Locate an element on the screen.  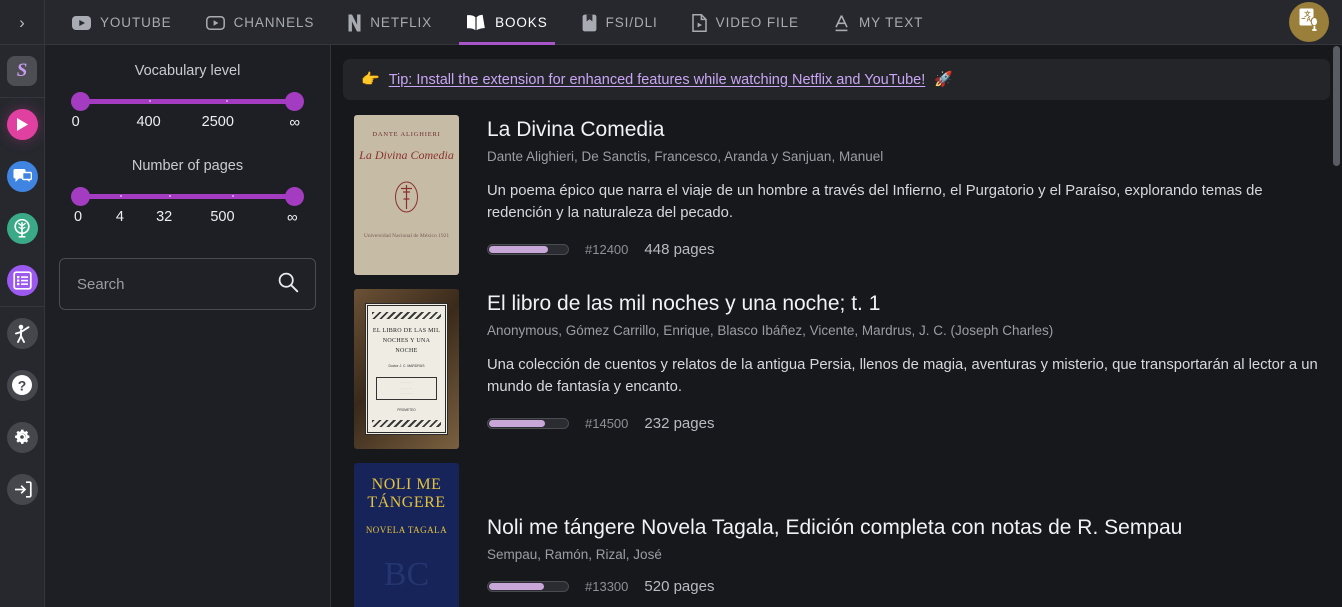
book-meta: #13300 520 pages is located at coordinates (908, 586).